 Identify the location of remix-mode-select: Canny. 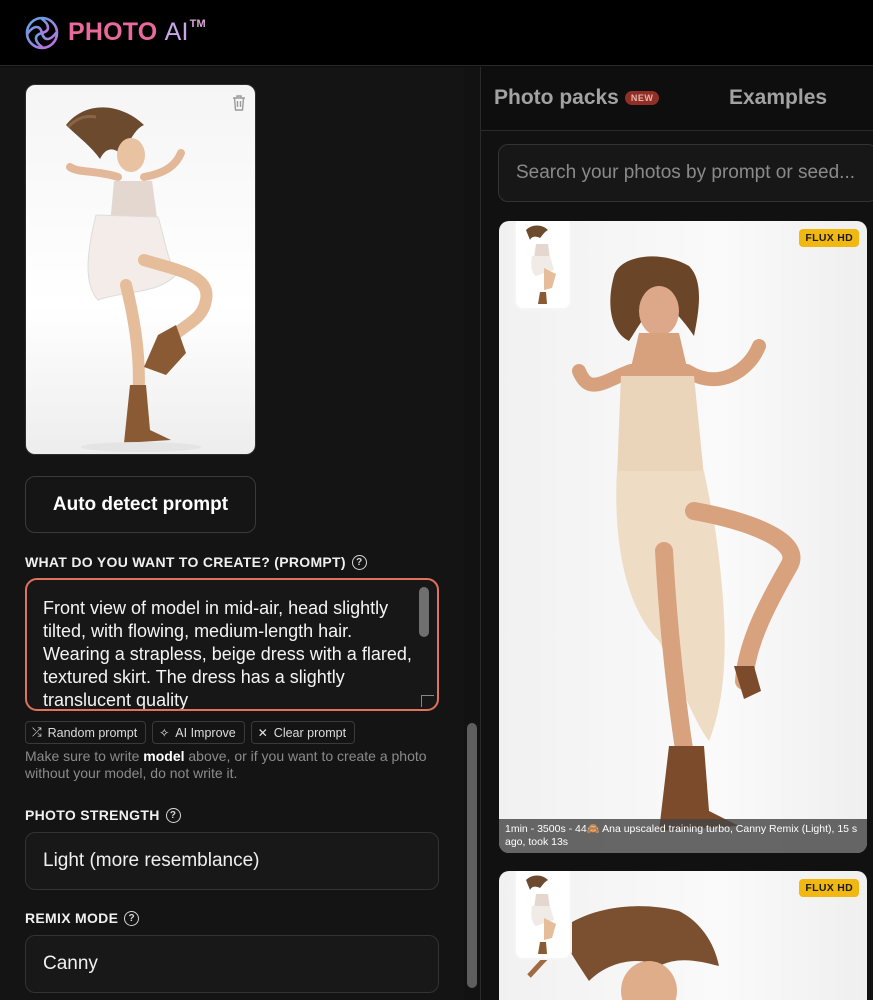
(232, 964).